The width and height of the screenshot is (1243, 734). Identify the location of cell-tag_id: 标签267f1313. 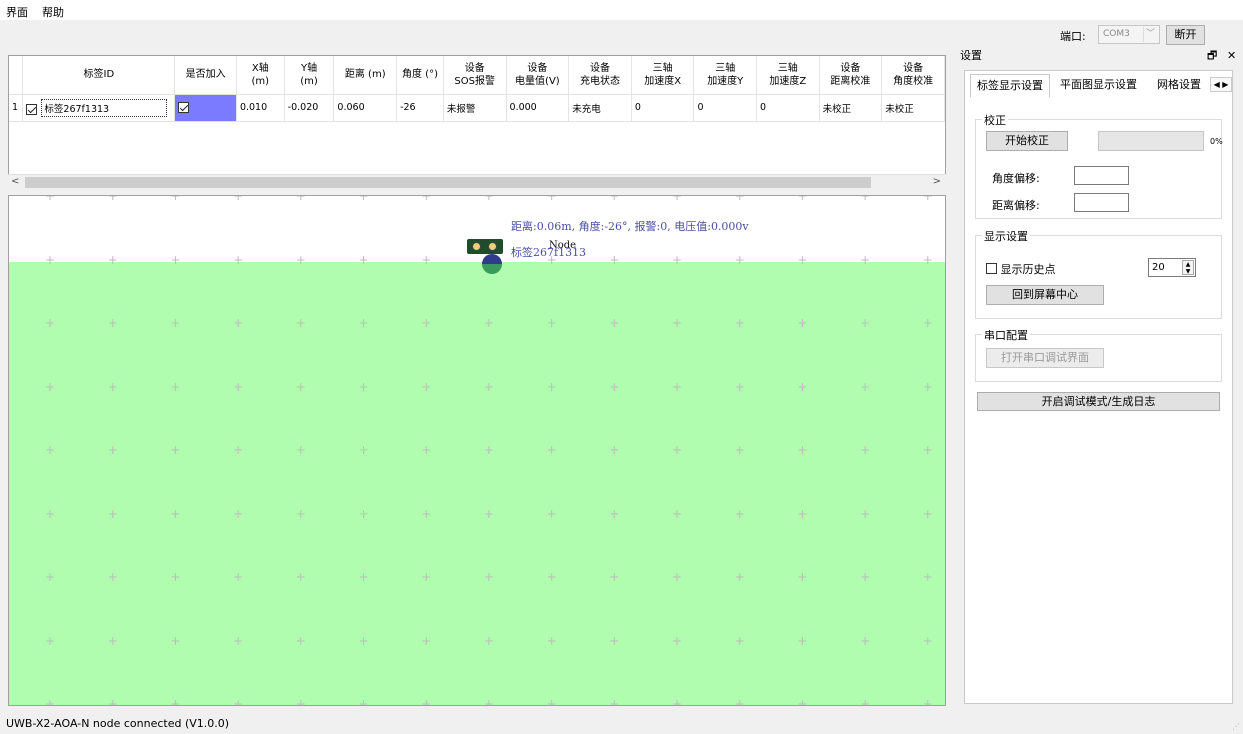
(99, 108).